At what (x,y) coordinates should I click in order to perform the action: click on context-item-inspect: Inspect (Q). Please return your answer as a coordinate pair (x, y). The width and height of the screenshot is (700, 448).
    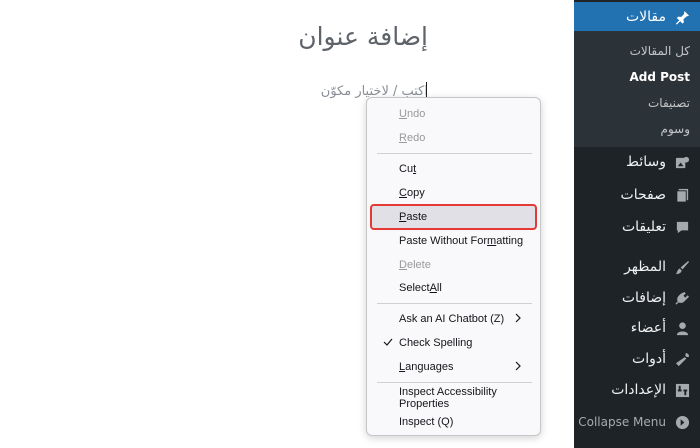
    Looking at the image, I should click on (453, 422).